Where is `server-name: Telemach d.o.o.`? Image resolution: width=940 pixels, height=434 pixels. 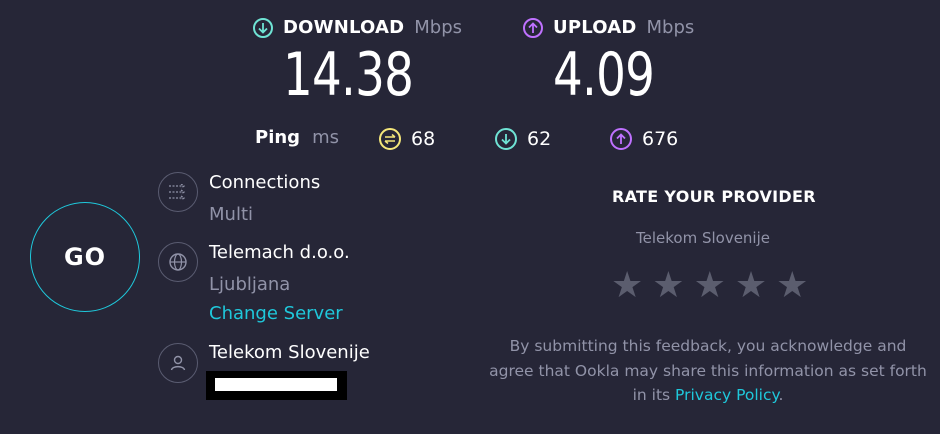
server-name: Telemach d.o.o. is located at coordinates (279, 252).